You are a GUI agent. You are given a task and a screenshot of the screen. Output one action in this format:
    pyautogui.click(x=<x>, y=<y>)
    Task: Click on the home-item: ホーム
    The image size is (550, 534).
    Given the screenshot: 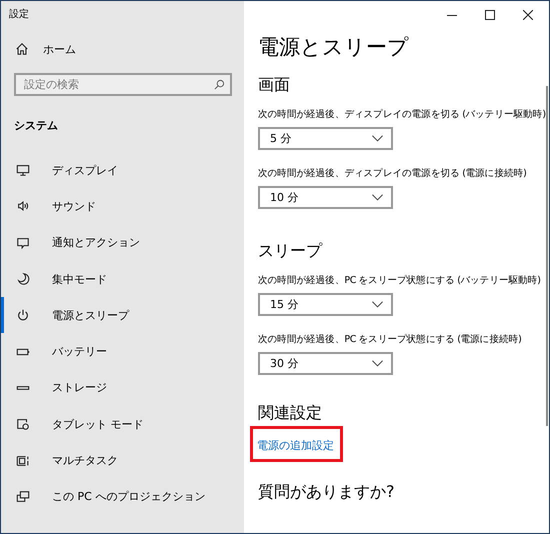 What is the action you would take?
    pyautogui.click(x=122, y=49)
    